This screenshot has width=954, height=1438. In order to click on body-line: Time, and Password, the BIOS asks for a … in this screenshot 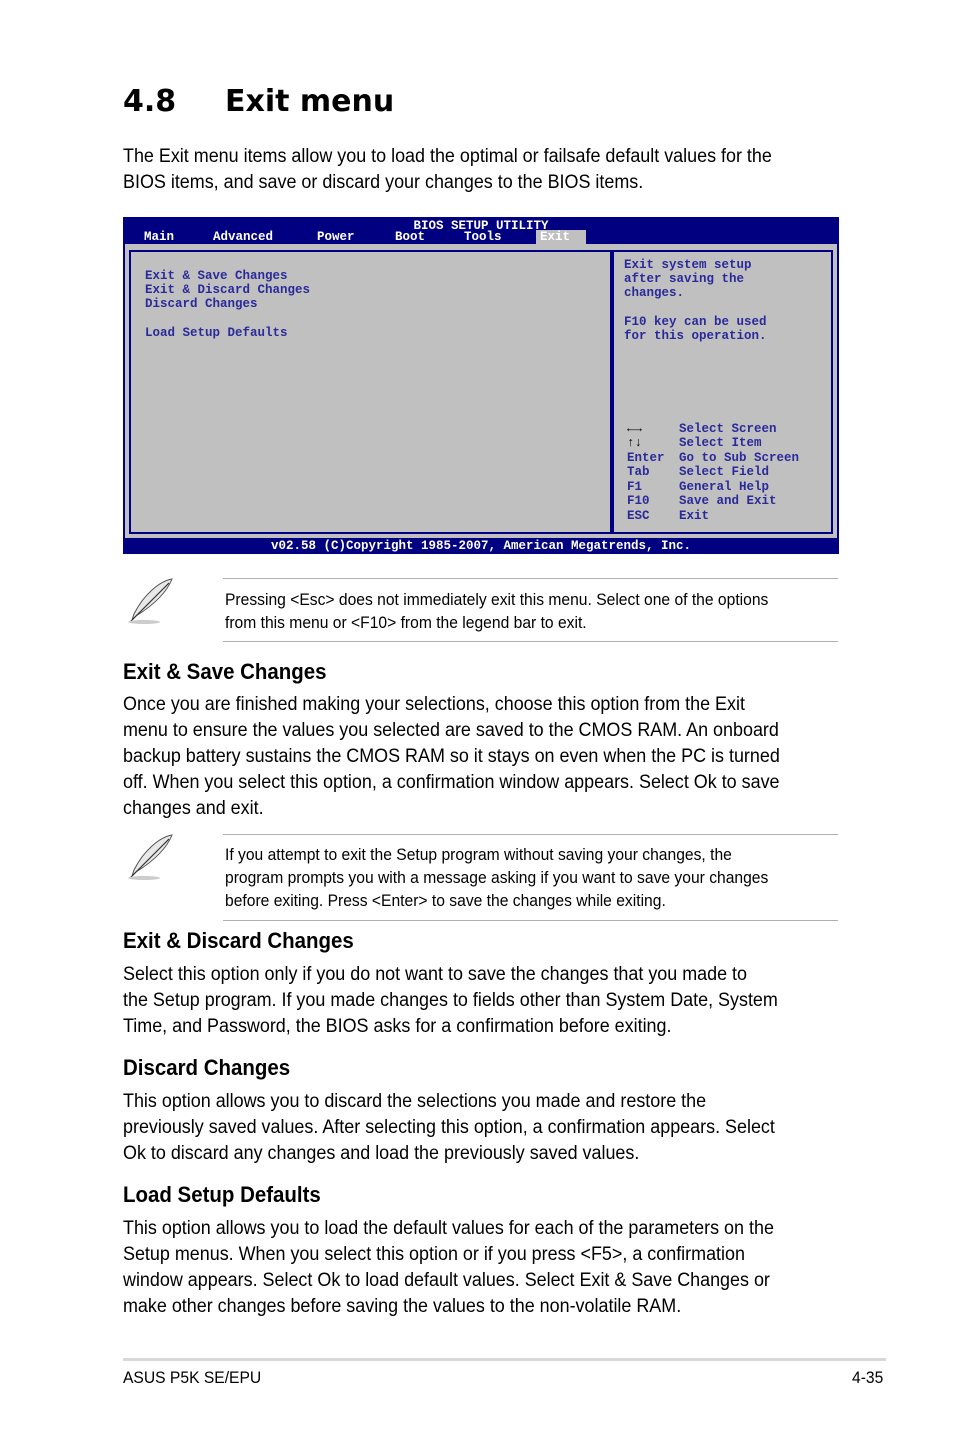, I will do `click(397, 1026)`.